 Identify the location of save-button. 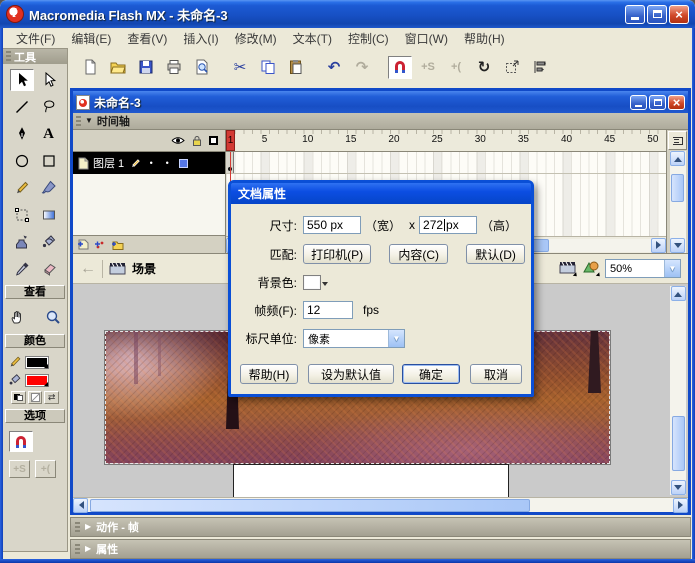
(146, 67).